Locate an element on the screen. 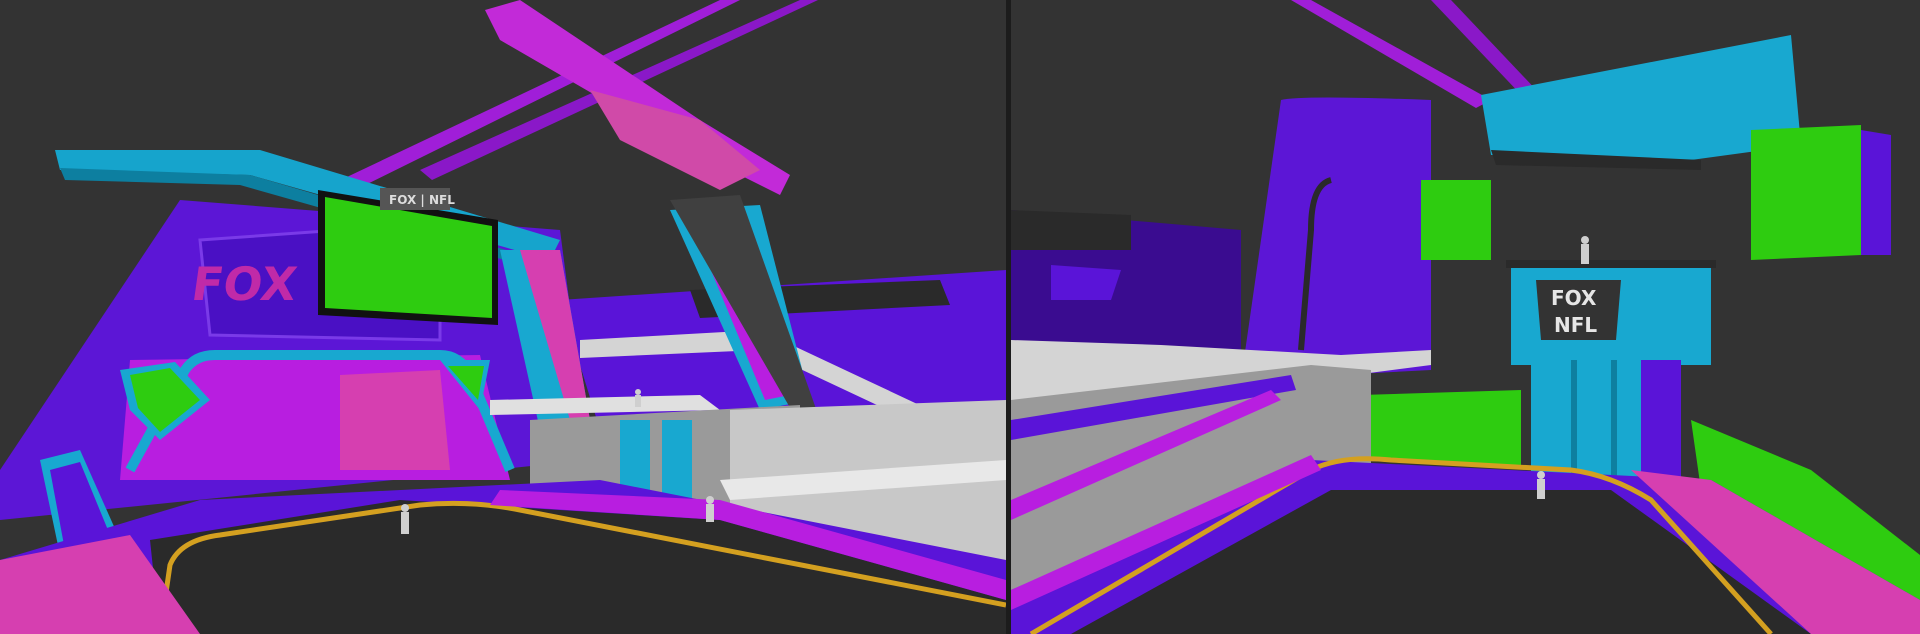 The height and width of the screenshot is (634, 1920). desk-fox-logo: FOX is located at coordinates (1574, 298).